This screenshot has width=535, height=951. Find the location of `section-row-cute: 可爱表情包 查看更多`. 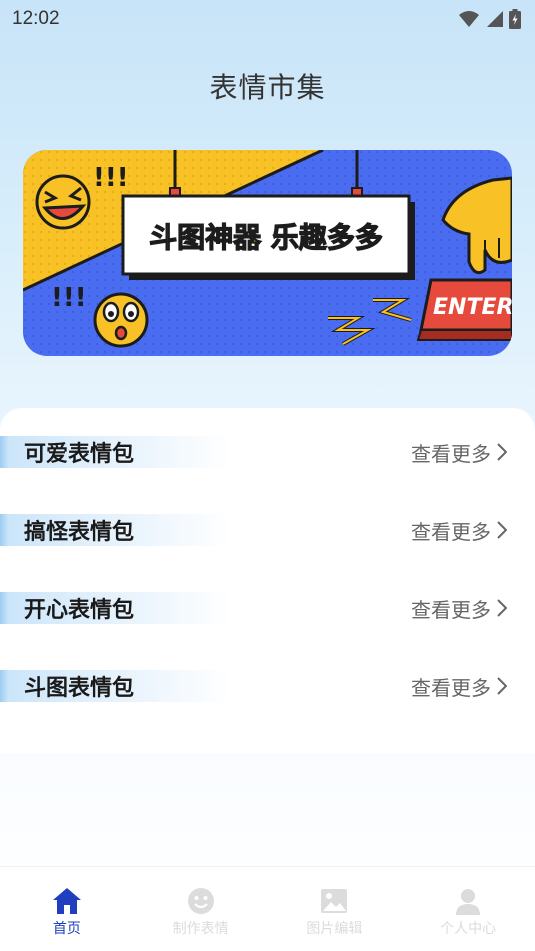

section-row-cute: 可爱表情包 查看更多 is located at coordinates (267, 452).